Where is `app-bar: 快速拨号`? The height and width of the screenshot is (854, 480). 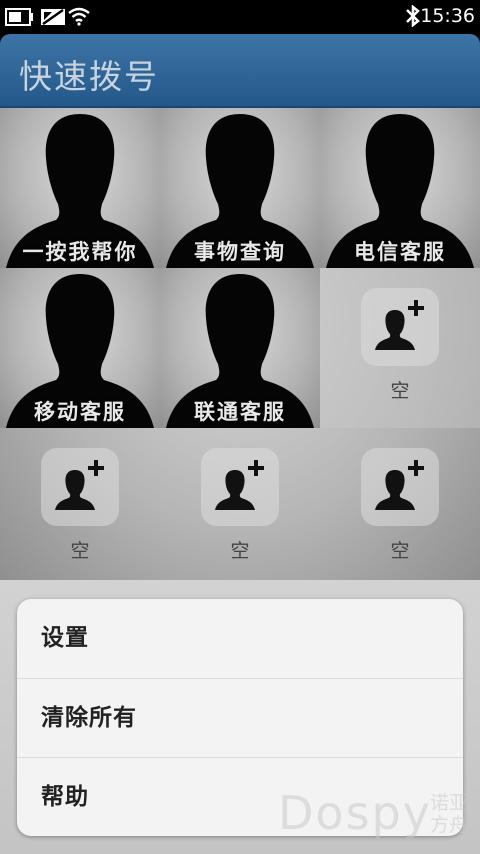
app-bar: 快速拨号 is located at coordinates (240, 71).